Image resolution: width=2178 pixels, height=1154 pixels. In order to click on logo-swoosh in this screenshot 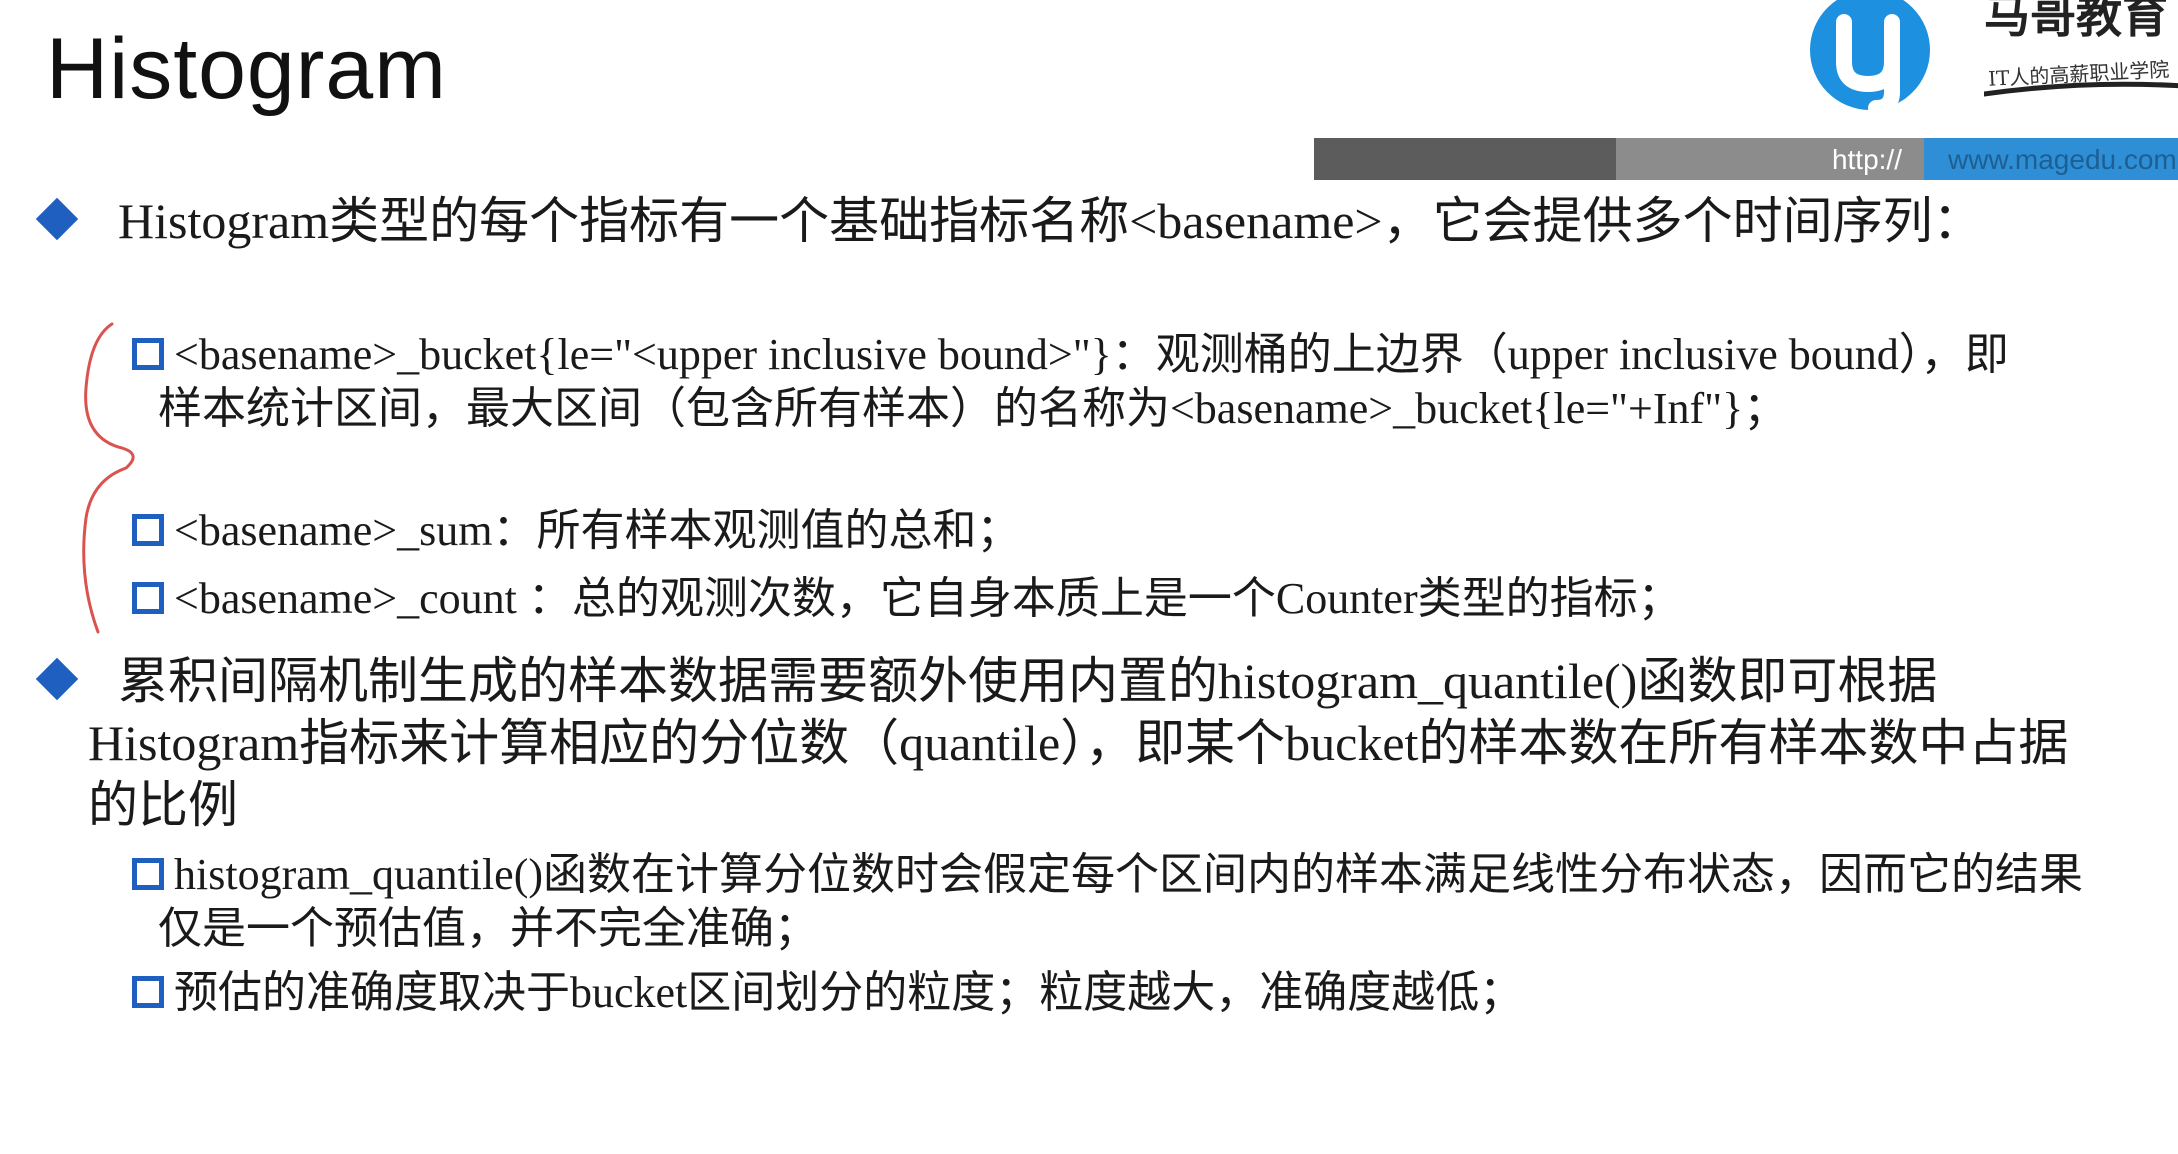, I will do `click(2081, 89)`.